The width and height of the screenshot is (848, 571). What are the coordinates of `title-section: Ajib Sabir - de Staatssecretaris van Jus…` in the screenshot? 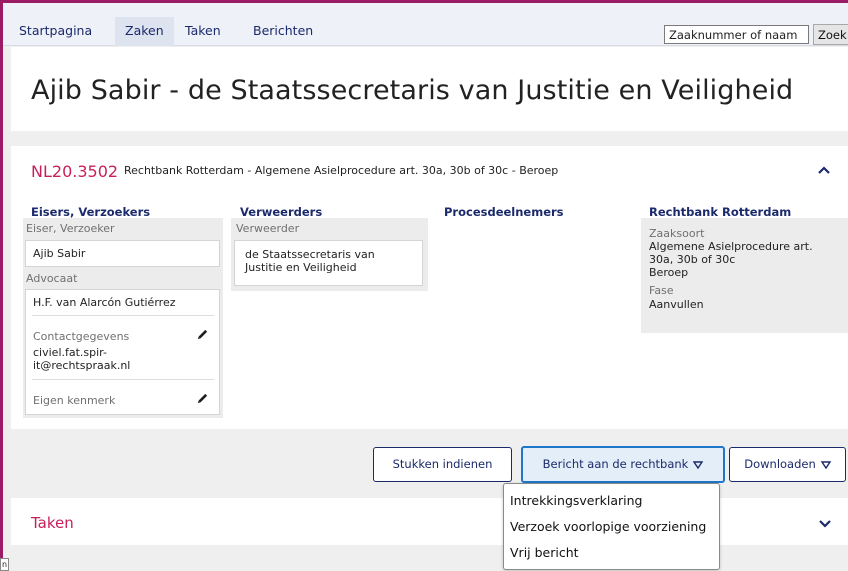 It's located at (429, 89).